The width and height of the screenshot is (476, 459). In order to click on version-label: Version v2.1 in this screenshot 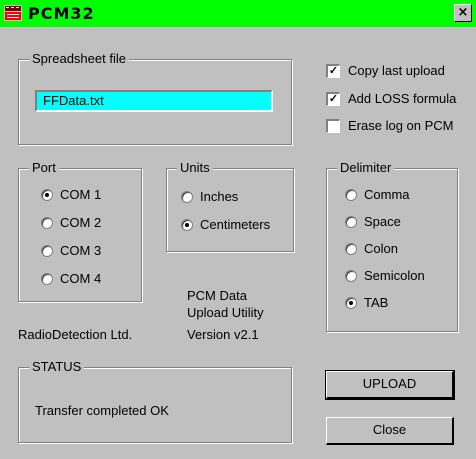, I will do `click(223, 334)`.